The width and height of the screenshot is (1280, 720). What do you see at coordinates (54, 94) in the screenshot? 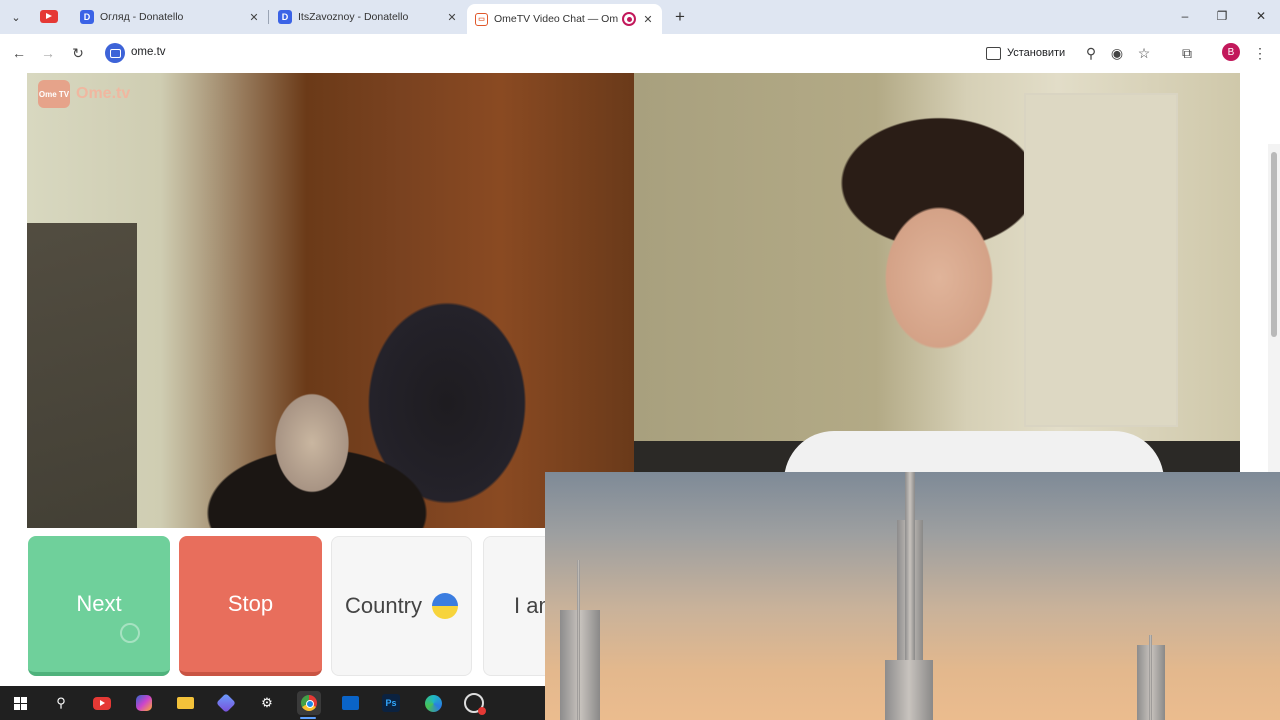
I see `ometv-logo-badge: Ome TV` at bounding box center [54, 94].